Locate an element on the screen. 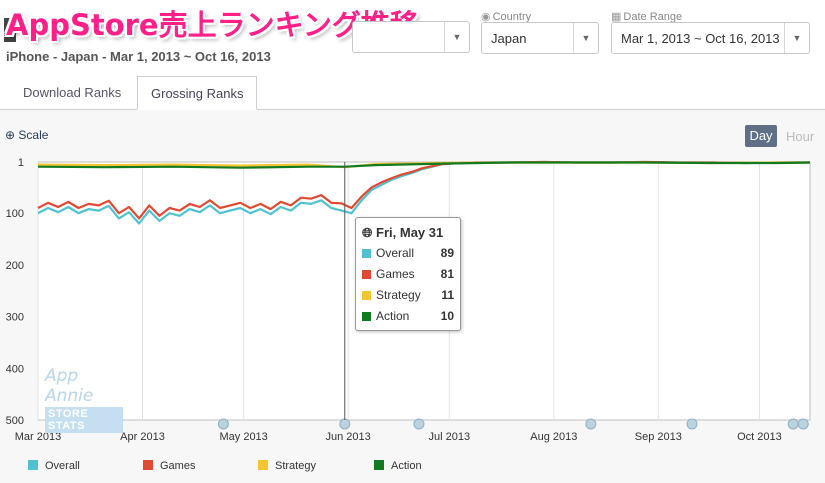 The height and width of the screenshot is (483, 825). tab-grossing-ranks: Grossing Ranks is located at coordinates (197, 93).